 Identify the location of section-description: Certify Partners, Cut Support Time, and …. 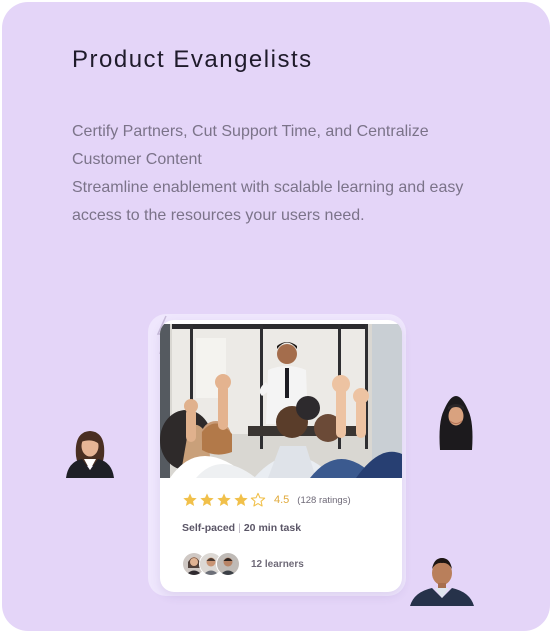
(282, 174).